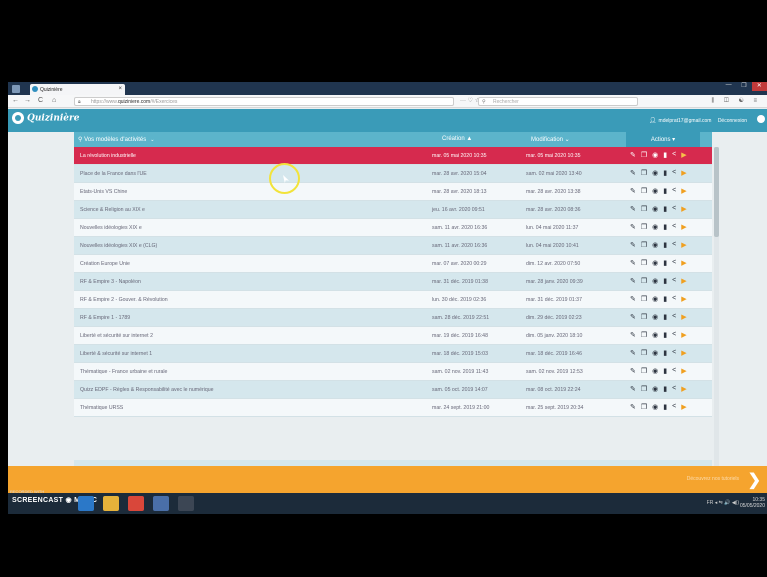  What do you see at coordinates (46, 118) in the screenshot?
I see `logo: Quizinière` at bounding box center [46, 118].